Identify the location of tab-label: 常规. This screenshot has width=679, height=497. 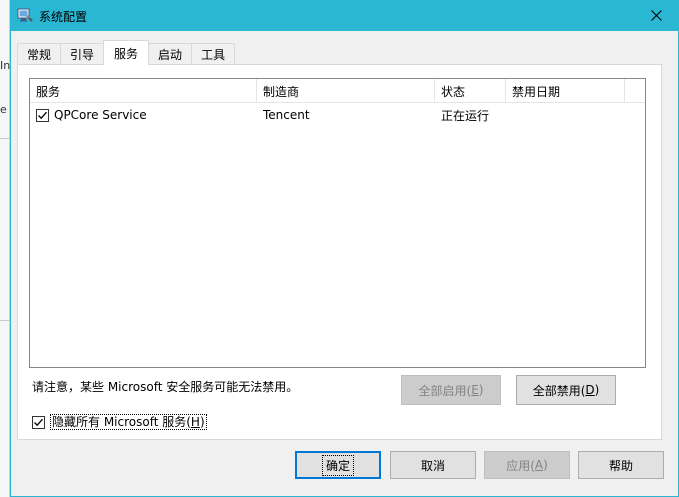
(39, 55).